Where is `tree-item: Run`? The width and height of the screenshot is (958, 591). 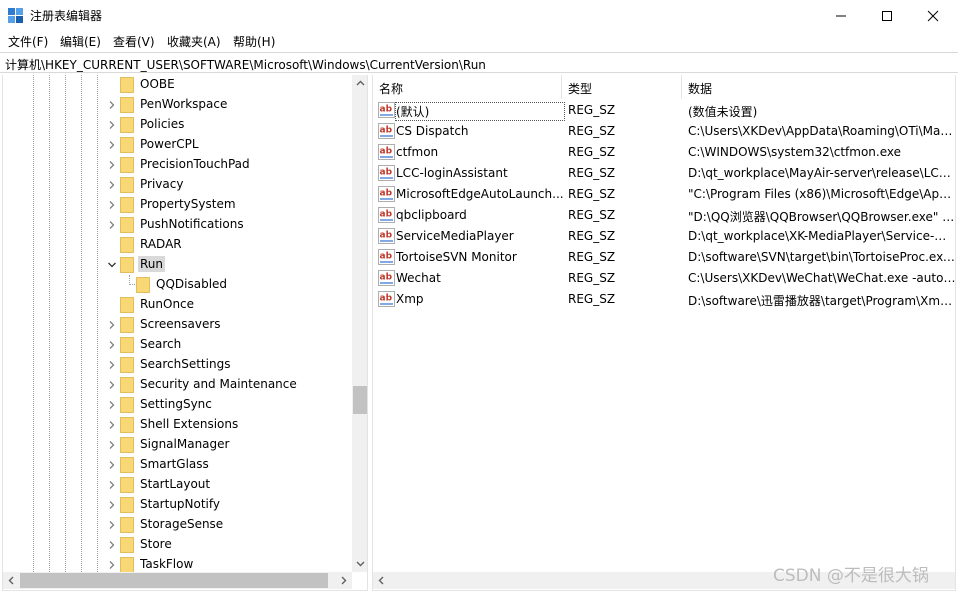
tree-item: Run is located at coordinates (177, 265).